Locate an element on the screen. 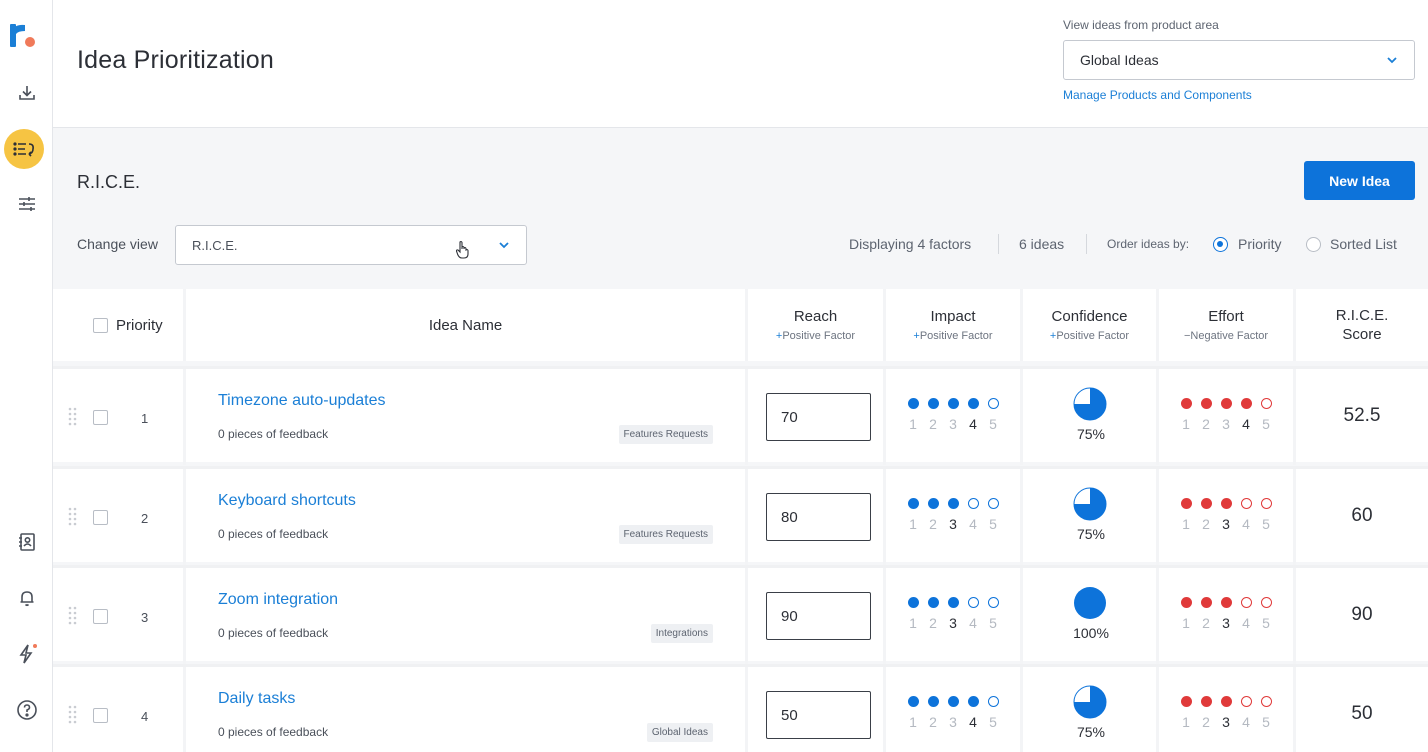 This screenshot has width=1428, height=752. order-sorted-radio is located at coordinates (1313, 244).